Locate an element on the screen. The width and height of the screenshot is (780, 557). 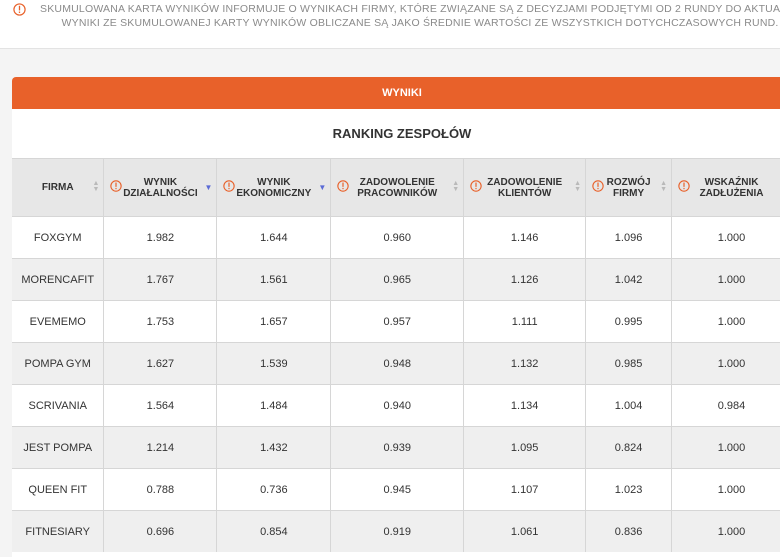
cell-zadowolenie-pracownikow: 0.945 is located at coordinates (397, 489).